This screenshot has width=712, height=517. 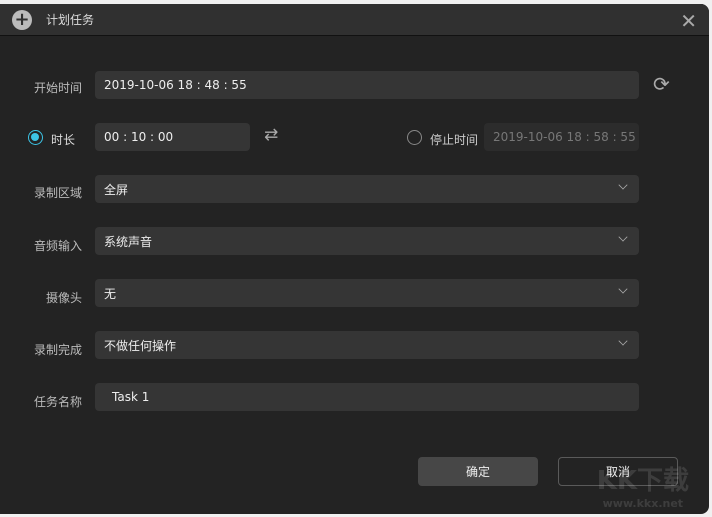 What do you see at coordinates (414, 137) in the screenshot?
I see `stop-time-radio` at bounding box center [414, 137].